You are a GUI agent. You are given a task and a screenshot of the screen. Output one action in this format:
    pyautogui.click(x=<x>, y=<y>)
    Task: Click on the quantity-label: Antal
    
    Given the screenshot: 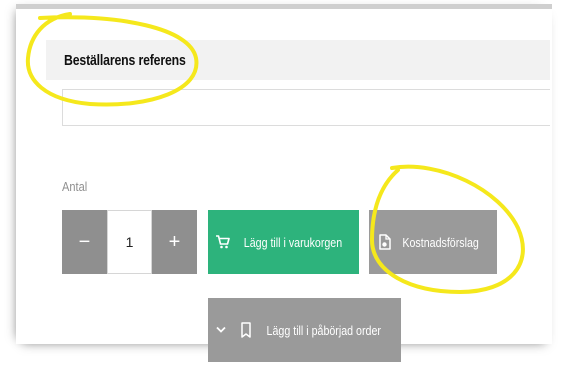 What is the action you would take?
    pyautogui.click(x=75, y=186)
    